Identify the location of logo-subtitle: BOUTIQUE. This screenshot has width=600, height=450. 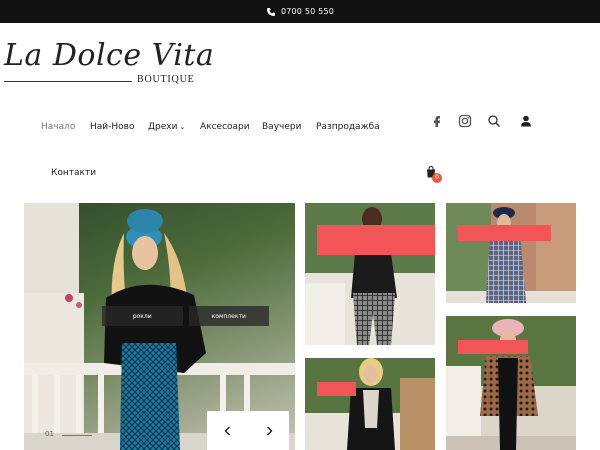
(166, 79).